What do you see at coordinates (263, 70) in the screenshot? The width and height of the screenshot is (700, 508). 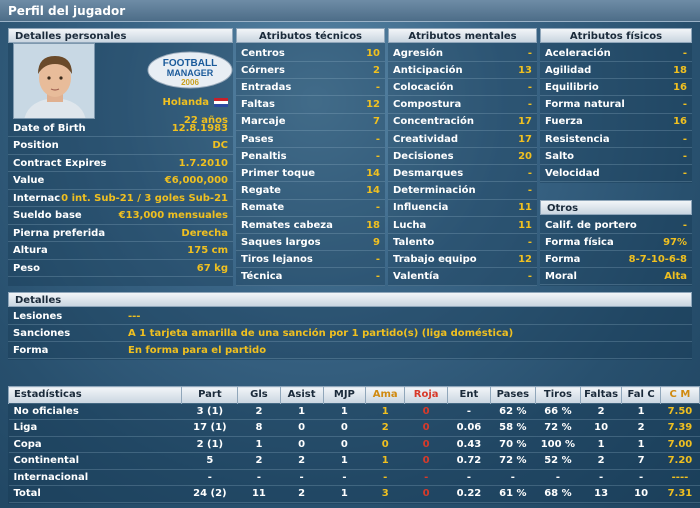 I see `attribute-label: Córners` at bounding box center [263, 70].